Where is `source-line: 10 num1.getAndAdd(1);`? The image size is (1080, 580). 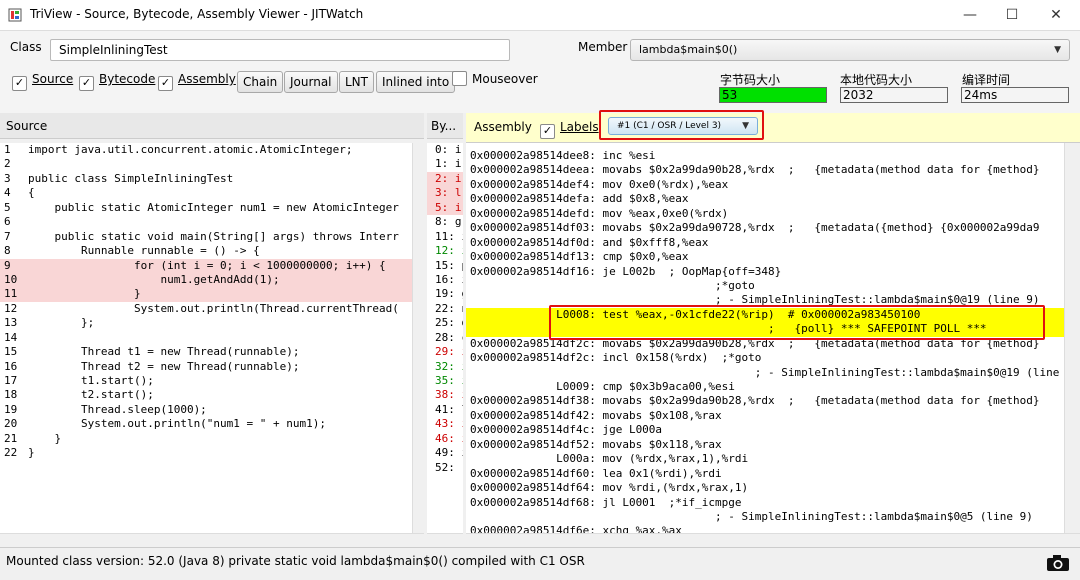
source-line: 10 num1.getAndAdd(1); is located at coordinates (206, 280).